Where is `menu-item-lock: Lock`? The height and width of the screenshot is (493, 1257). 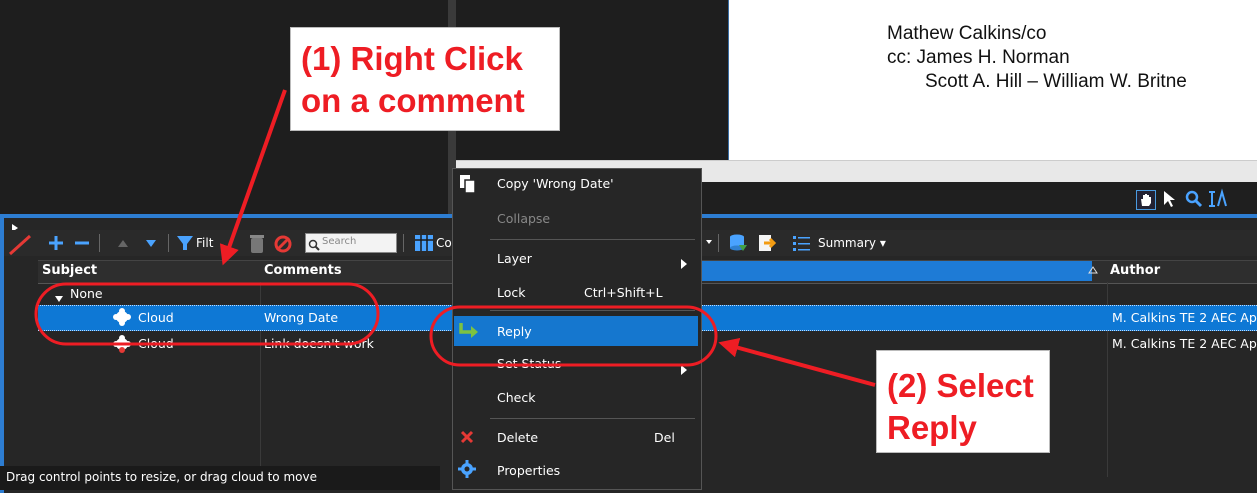 menu-item-lock: Lock is located at coordinates (511, 292).